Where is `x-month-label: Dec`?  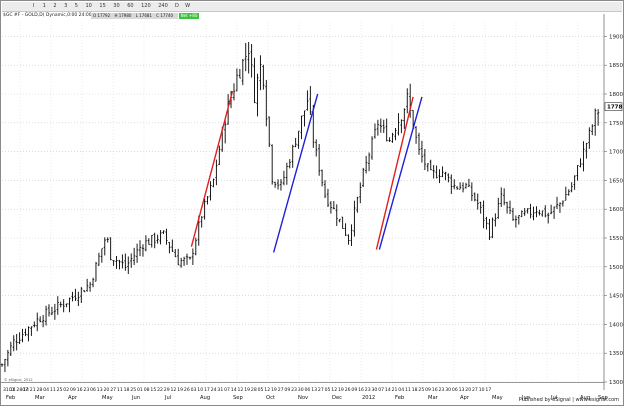 x-month-label: Dec is located at coordinates (337, 398).